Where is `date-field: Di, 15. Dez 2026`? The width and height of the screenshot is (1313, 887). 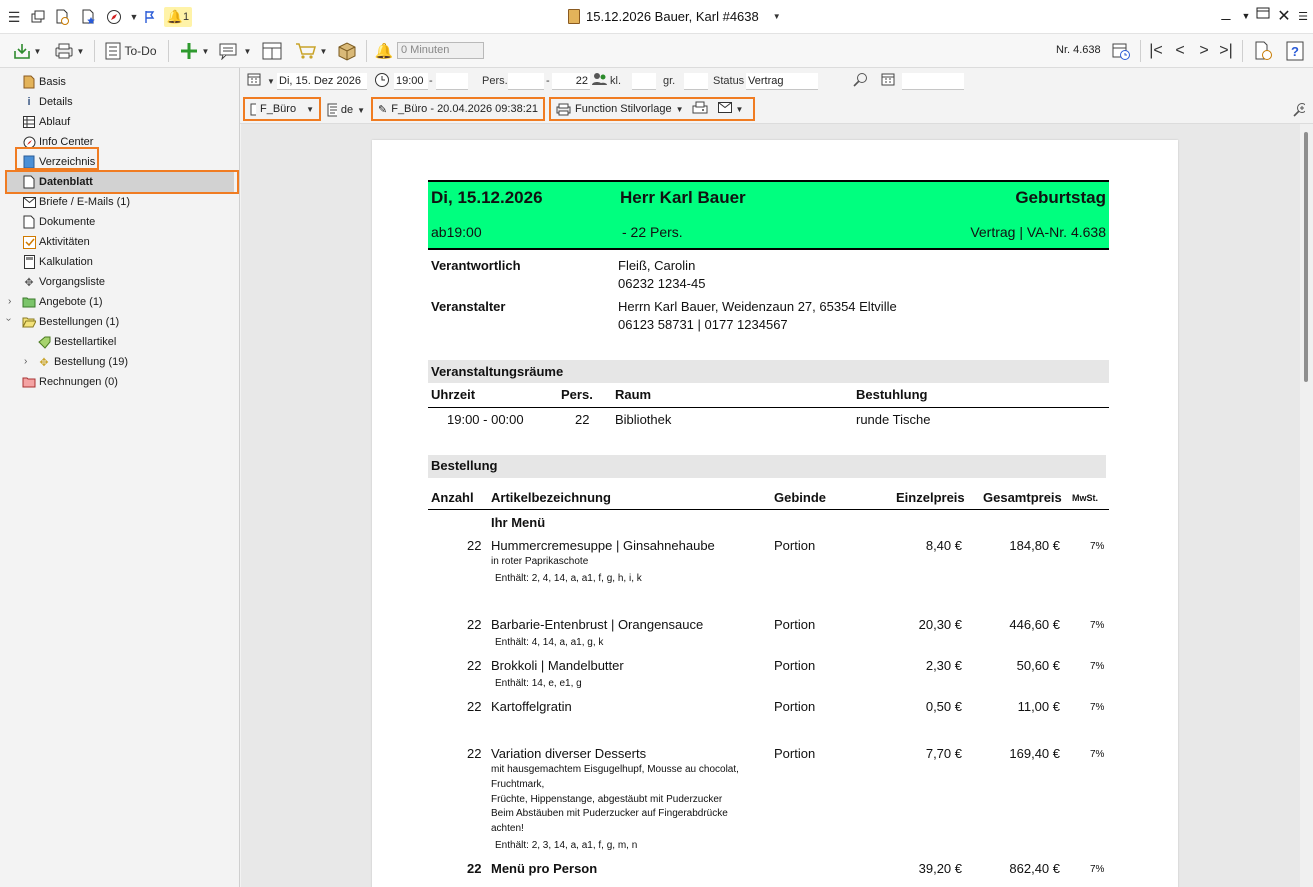 date-field: Di, 15. Dez 2026 is located at coordinates (322, 81).